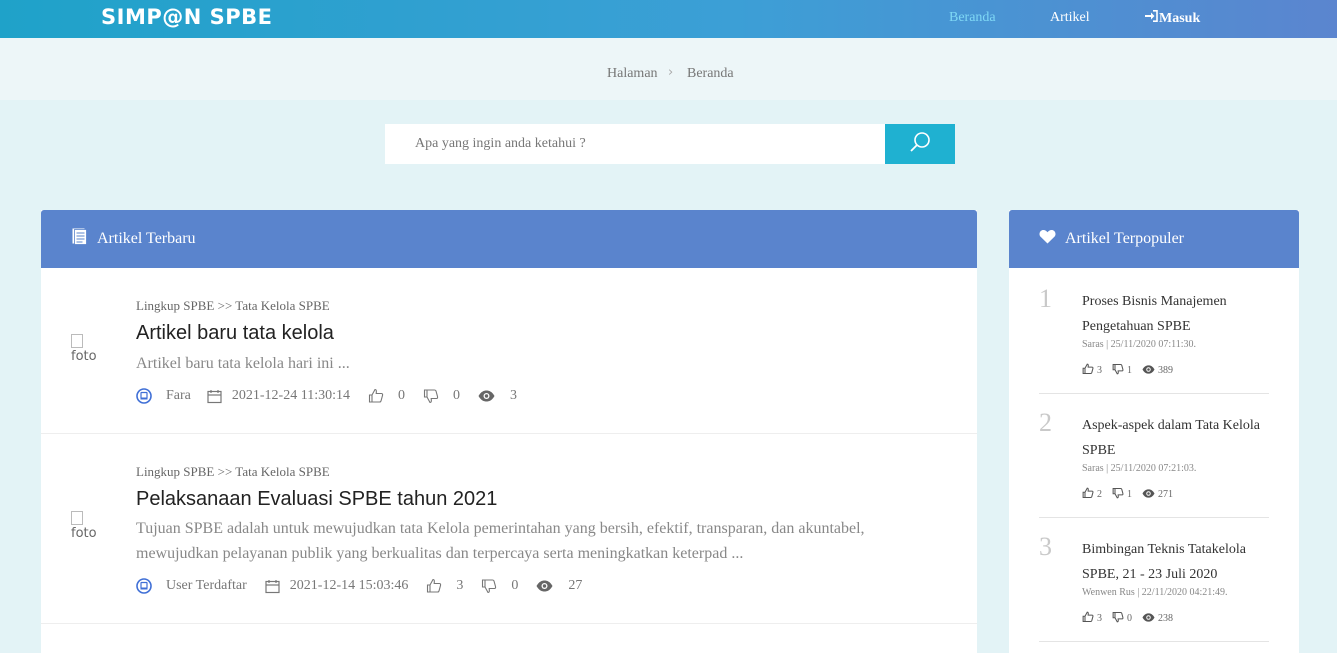 The image size is (1337, 653). I want to click on breadcrumb: Halaman › Beranda, so click(668, 69).